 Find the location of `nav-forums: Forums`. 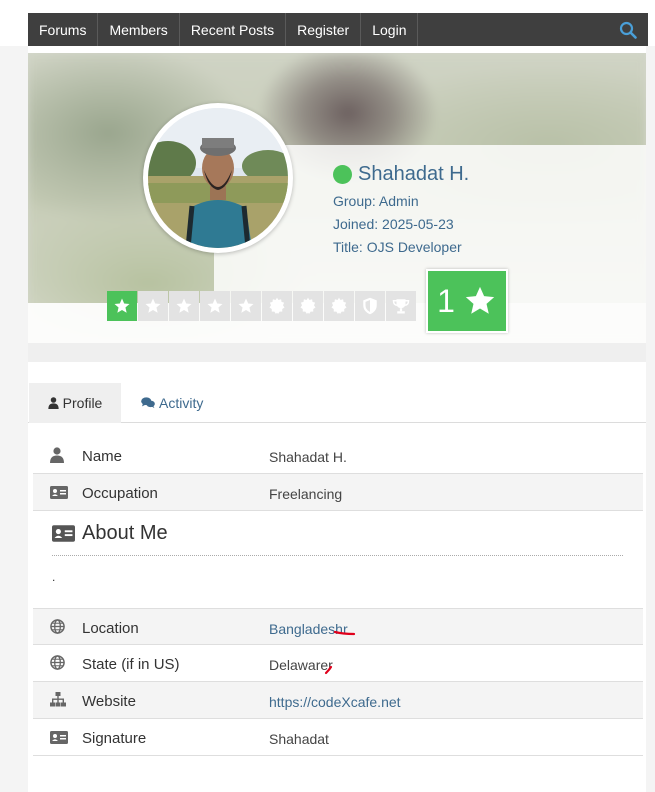

nav-forums: Forums is located at coordinates (63, 29).